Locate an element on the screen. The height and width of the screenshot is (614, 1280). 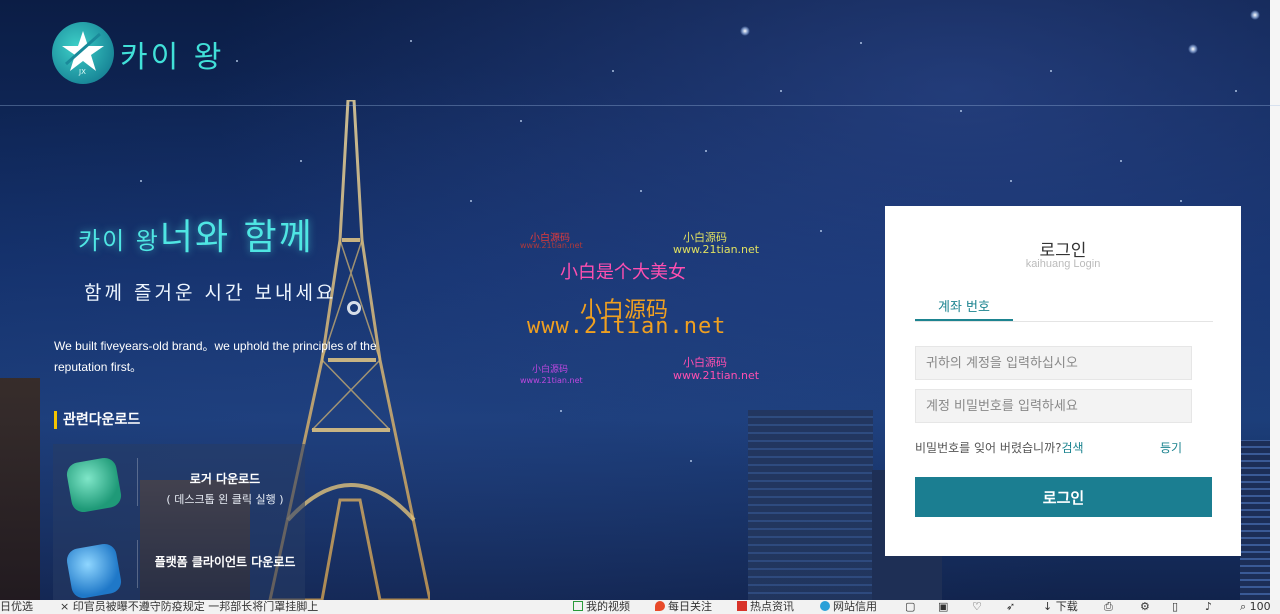
news-icon is located at coordinates (742, 606).